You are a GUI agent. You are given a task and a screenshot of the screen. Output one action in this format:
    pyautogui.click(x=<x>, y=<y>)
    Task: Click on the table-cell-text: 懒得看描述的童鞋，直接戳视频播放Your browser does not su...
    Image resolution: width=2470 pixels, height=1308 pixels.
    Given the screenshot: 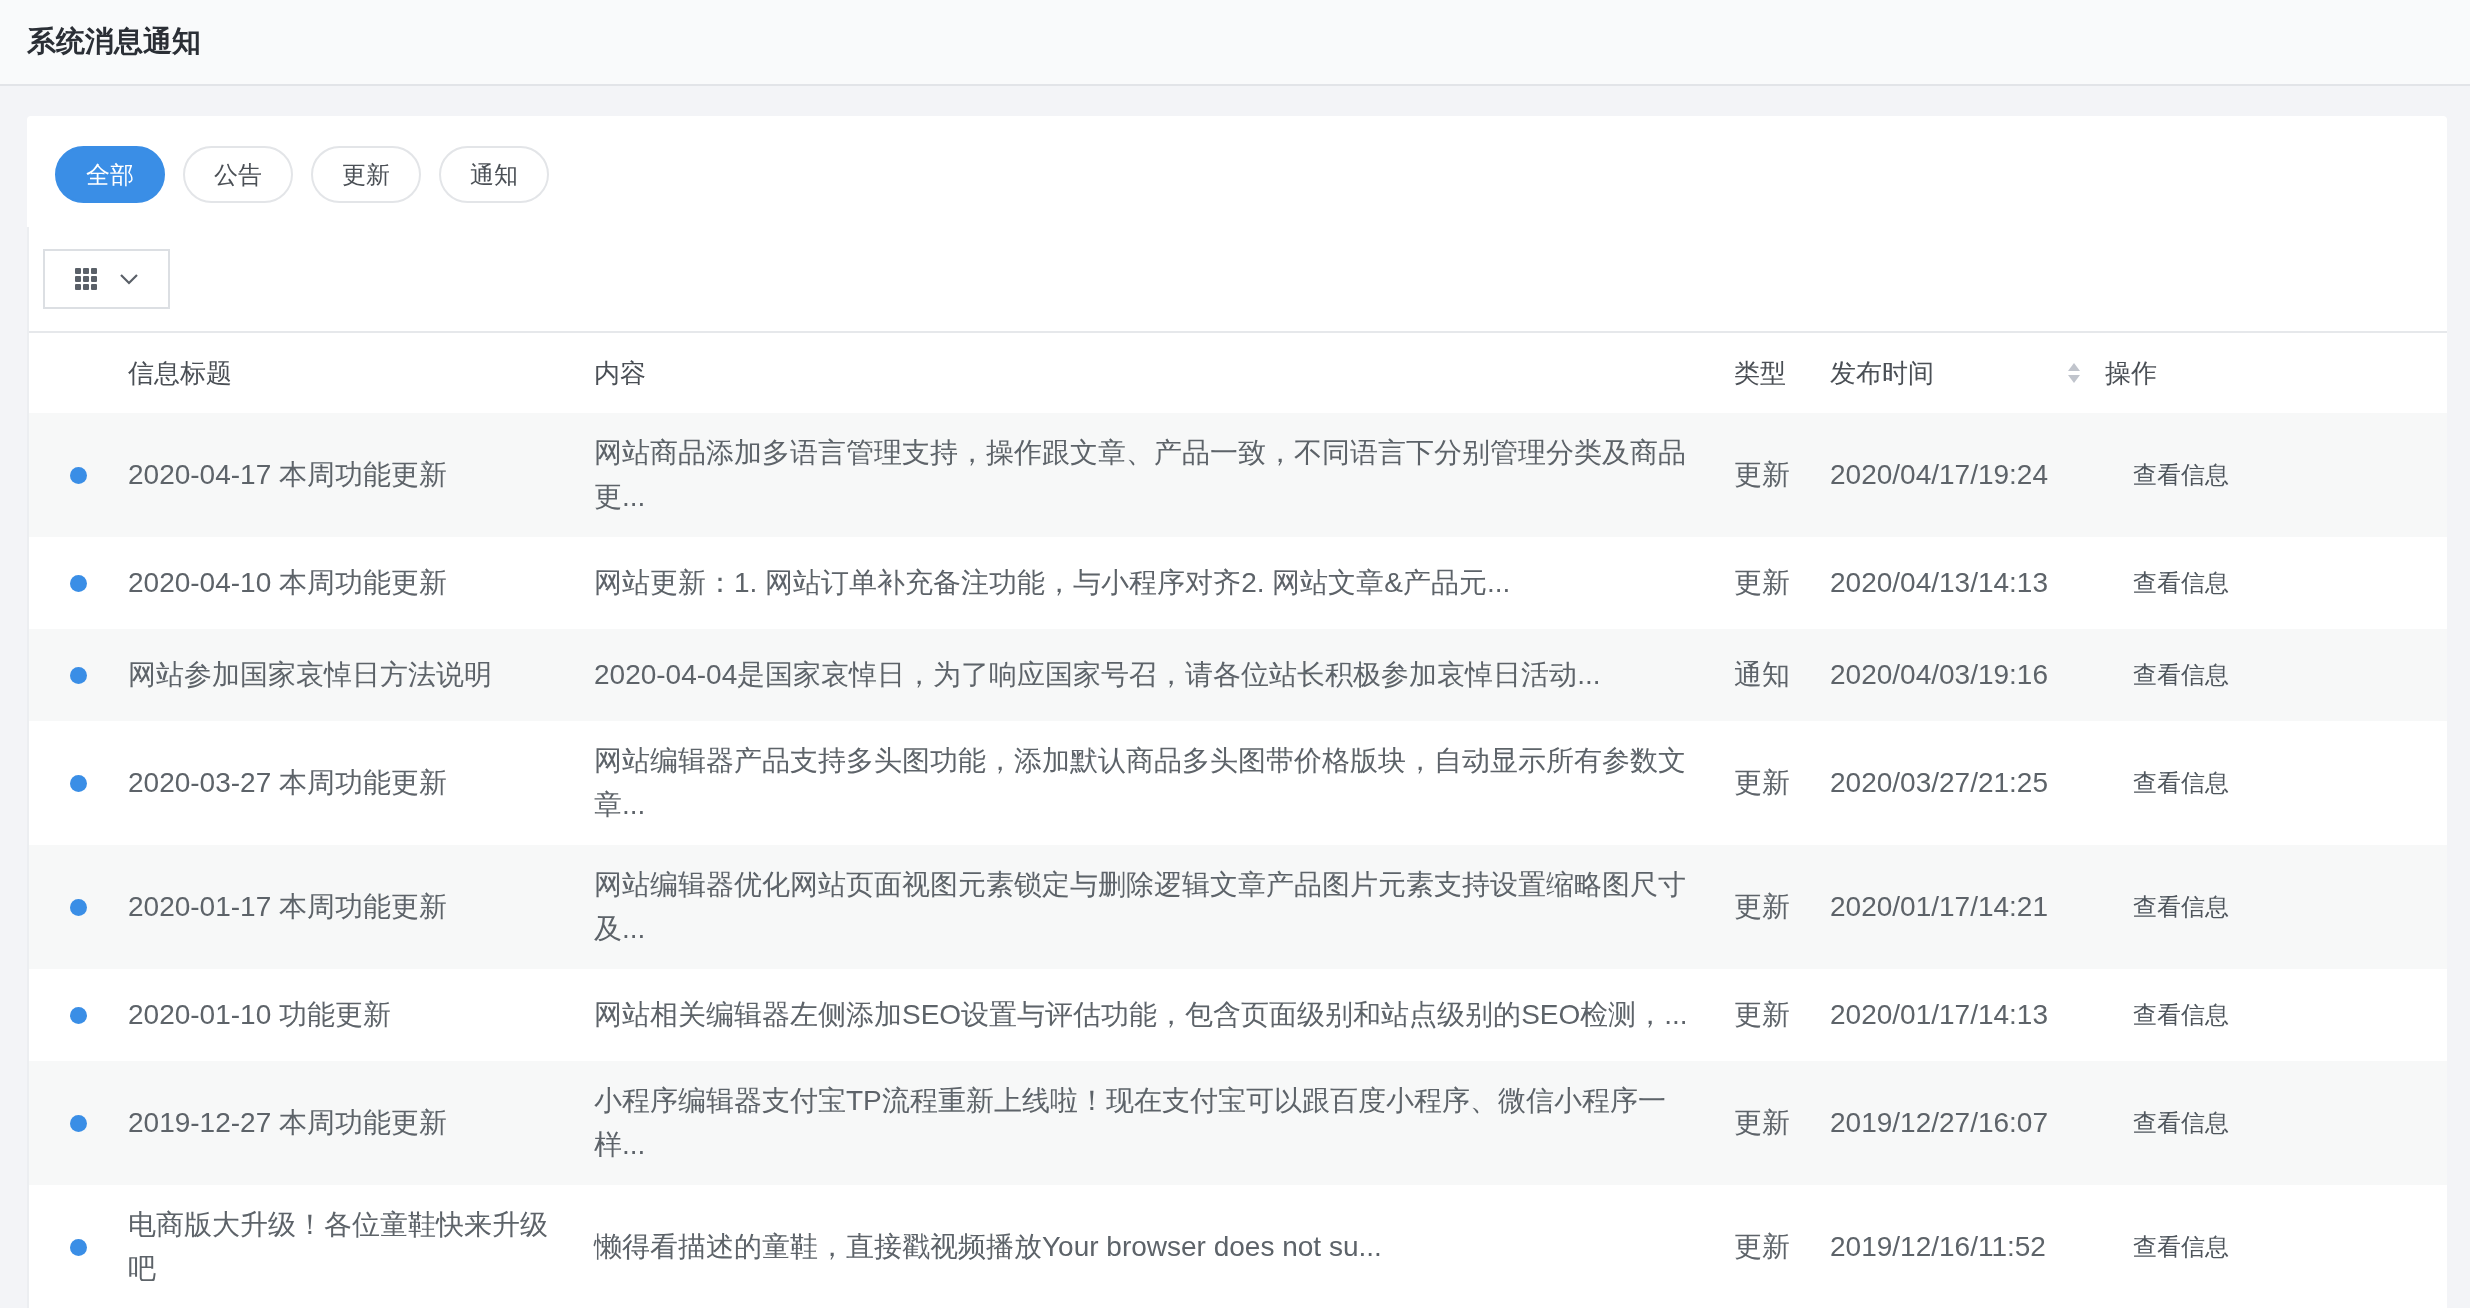 What is the action you would take?
    pyautogui.click(x=988, y=1247)
    